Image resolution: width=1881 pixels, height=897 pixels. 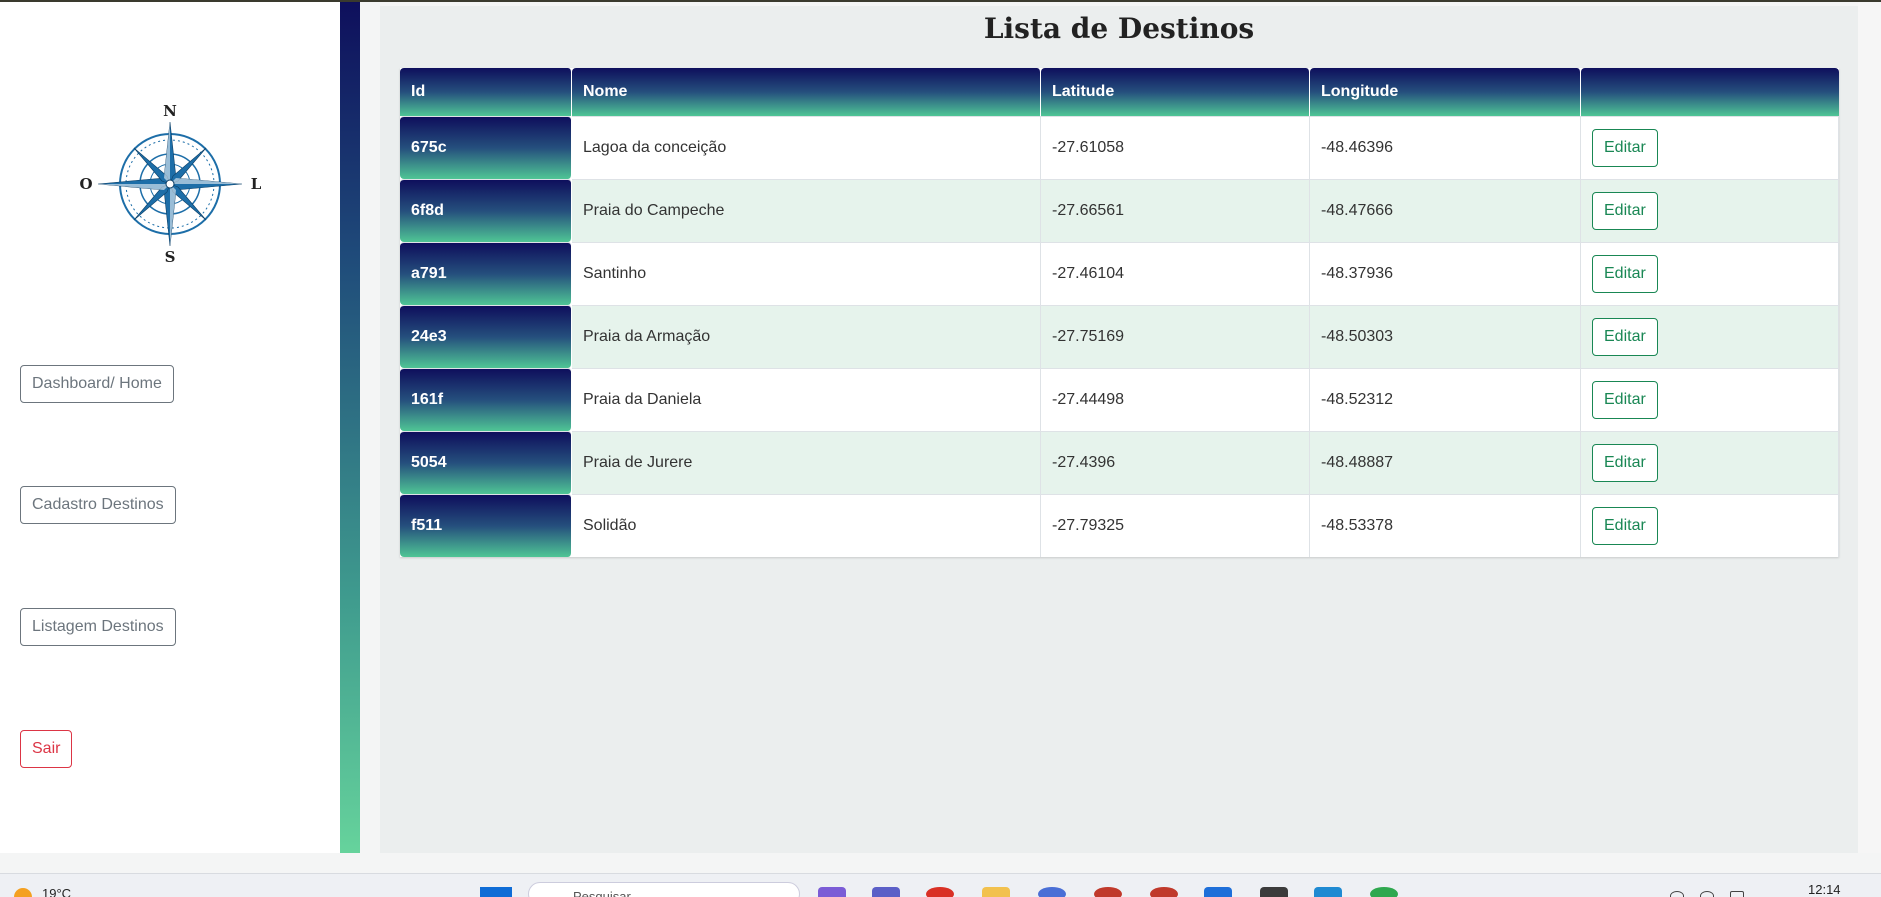 I want to click on table-header-row: Id Nome Latitude Longitude, so click(x=1119, y=92).